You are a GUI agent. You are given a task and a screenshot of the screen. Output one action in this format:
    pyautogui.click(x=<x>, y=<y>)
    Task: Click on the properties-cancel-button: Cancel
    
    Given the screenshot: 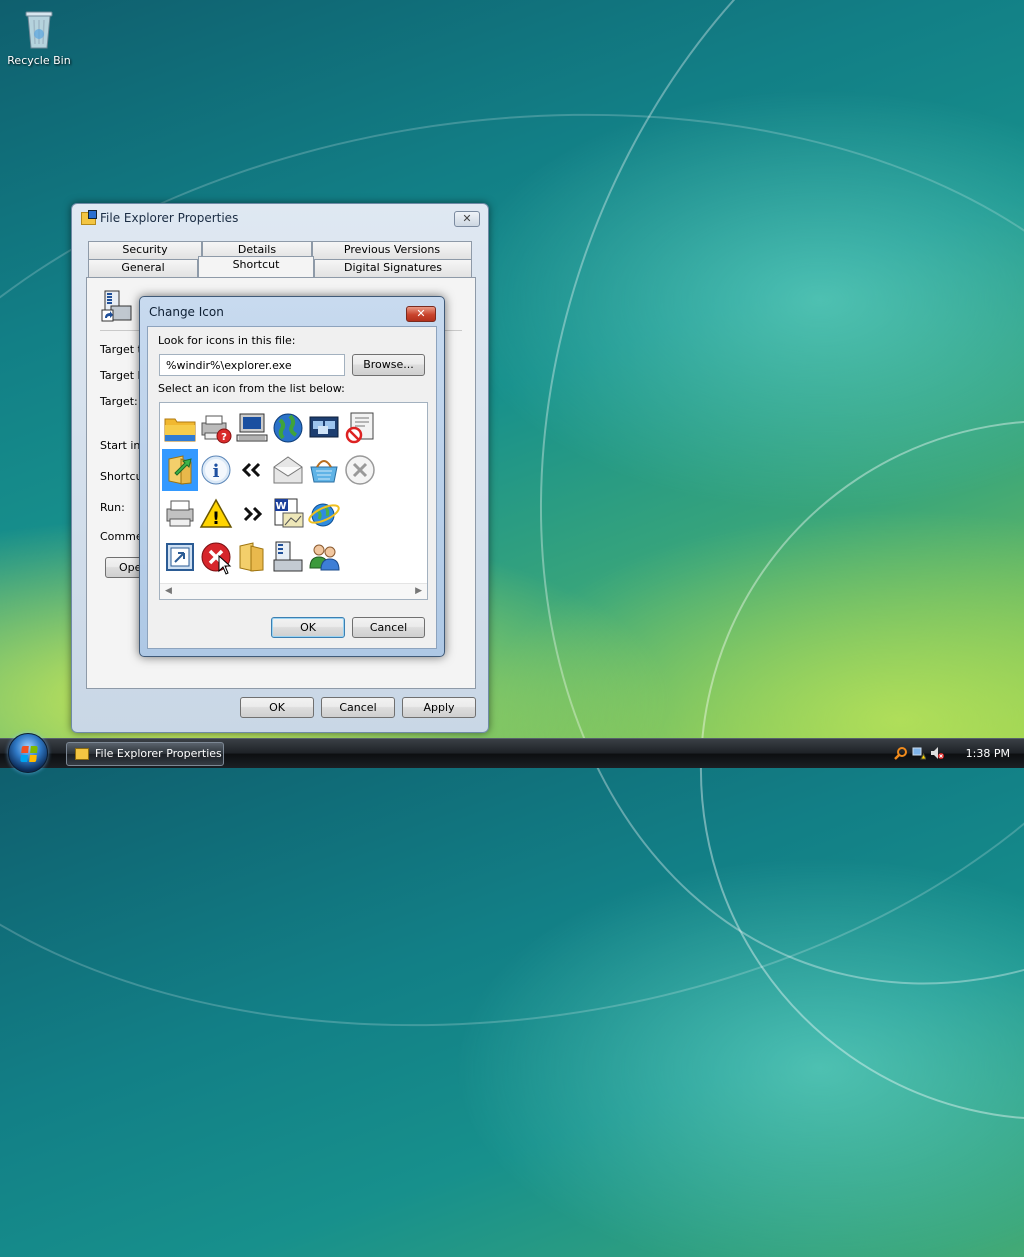 What is the action you would take?
    pyautogui.click(x=358, y=707)
    